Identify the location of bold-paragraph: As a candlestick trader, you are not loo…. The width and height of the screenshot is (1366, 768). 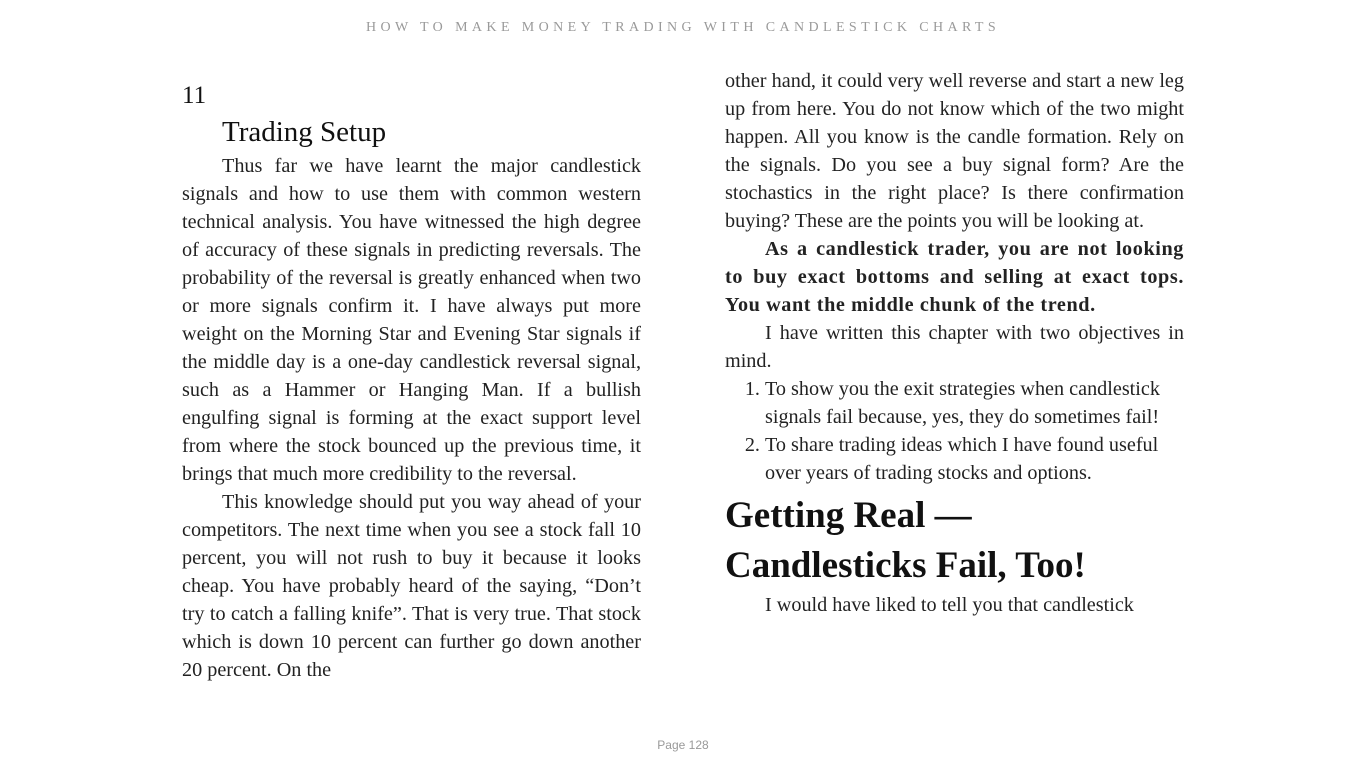
(954, 277).